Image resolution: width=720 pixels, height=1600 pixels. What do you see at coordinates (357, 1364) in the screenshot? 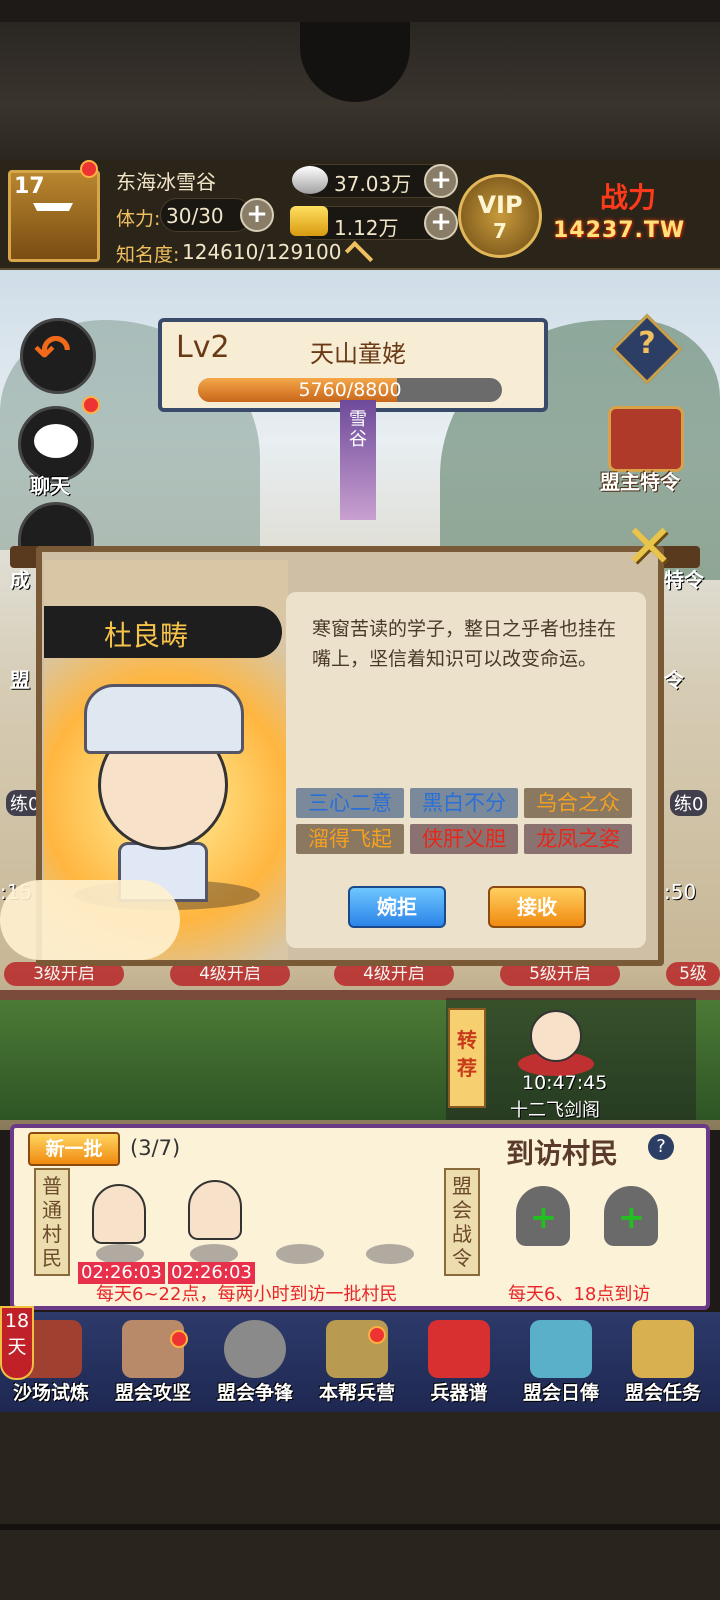
I see `nav-barracks: 本帮兵营` at bounding box center [357, 1364].